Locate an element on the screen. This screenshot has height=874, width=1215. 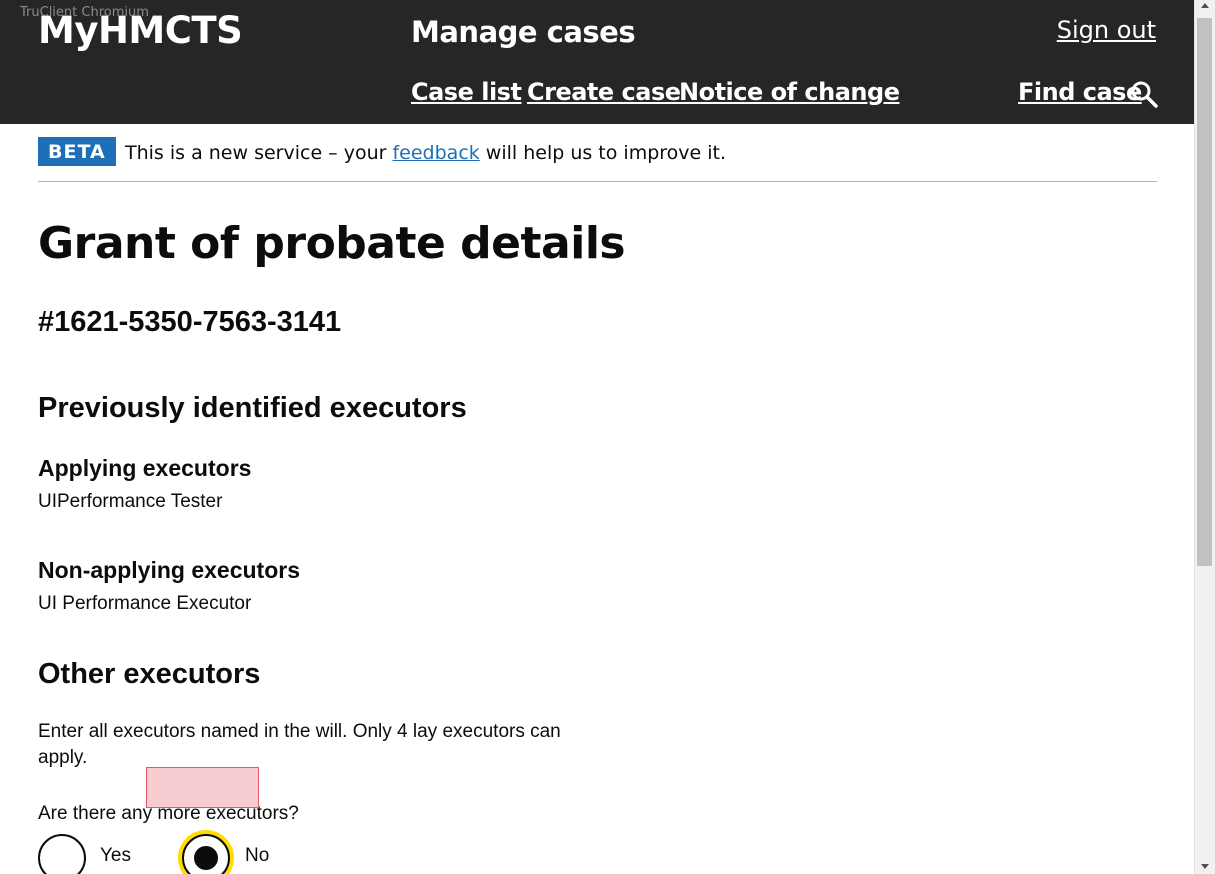
service-name: Manage cases is located at coordinates (523, 32).